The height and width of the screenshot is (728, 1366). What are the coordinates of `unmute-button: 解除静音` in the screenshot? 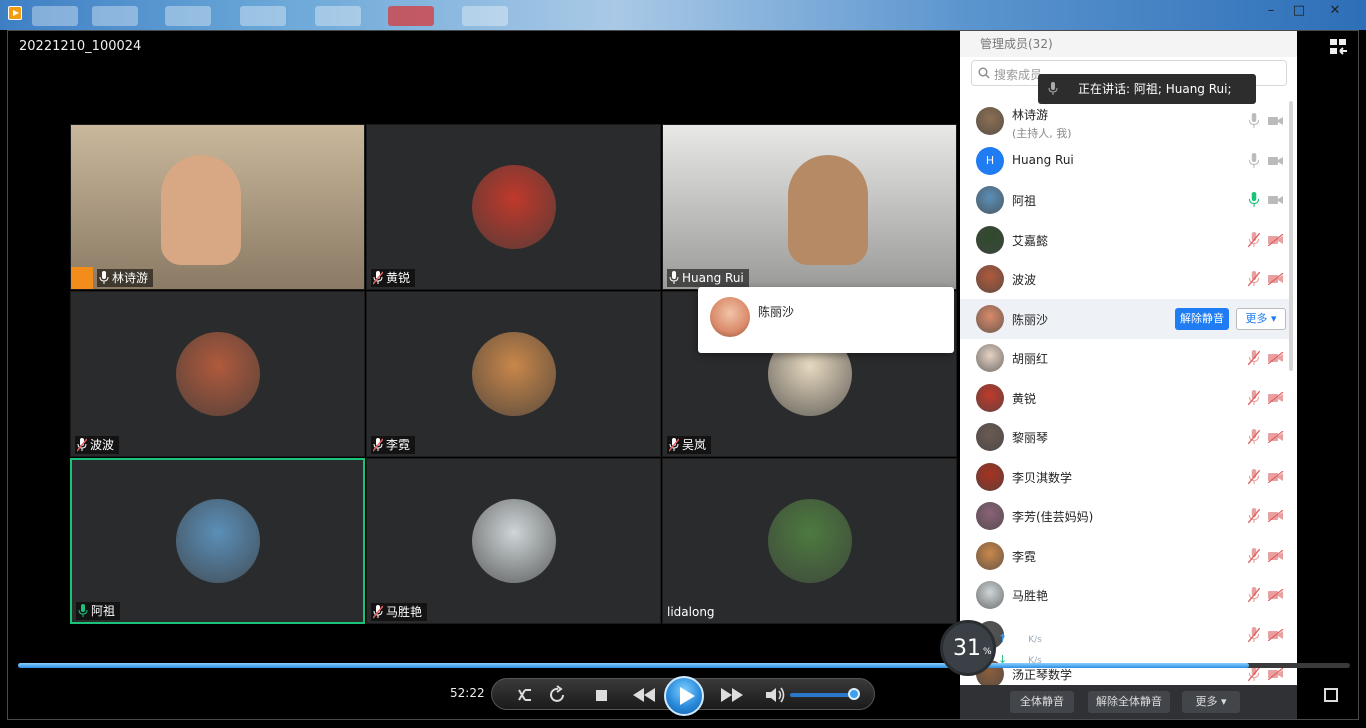 It's located at (1202, 318).